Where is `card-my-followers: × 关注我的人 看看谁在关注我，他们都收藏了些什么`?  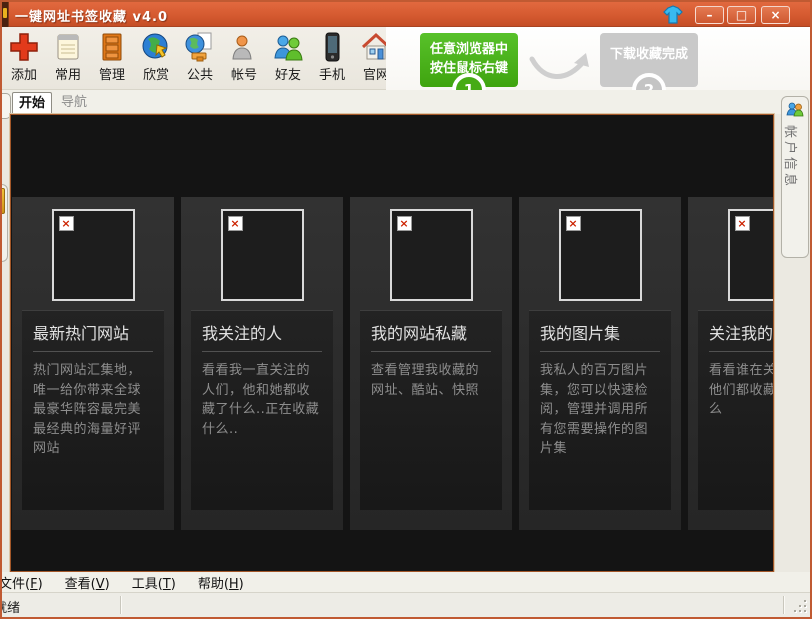
card-my-followers: × 关注我的人 看看谁在关注我，他们都收藏了些什么 is located at coordinates (731, 363).